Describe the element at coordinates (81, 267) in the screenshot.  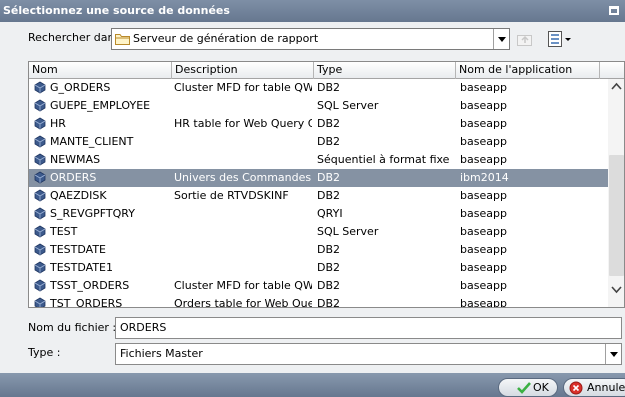
I see `row-name: TESTDATE1` at that location.